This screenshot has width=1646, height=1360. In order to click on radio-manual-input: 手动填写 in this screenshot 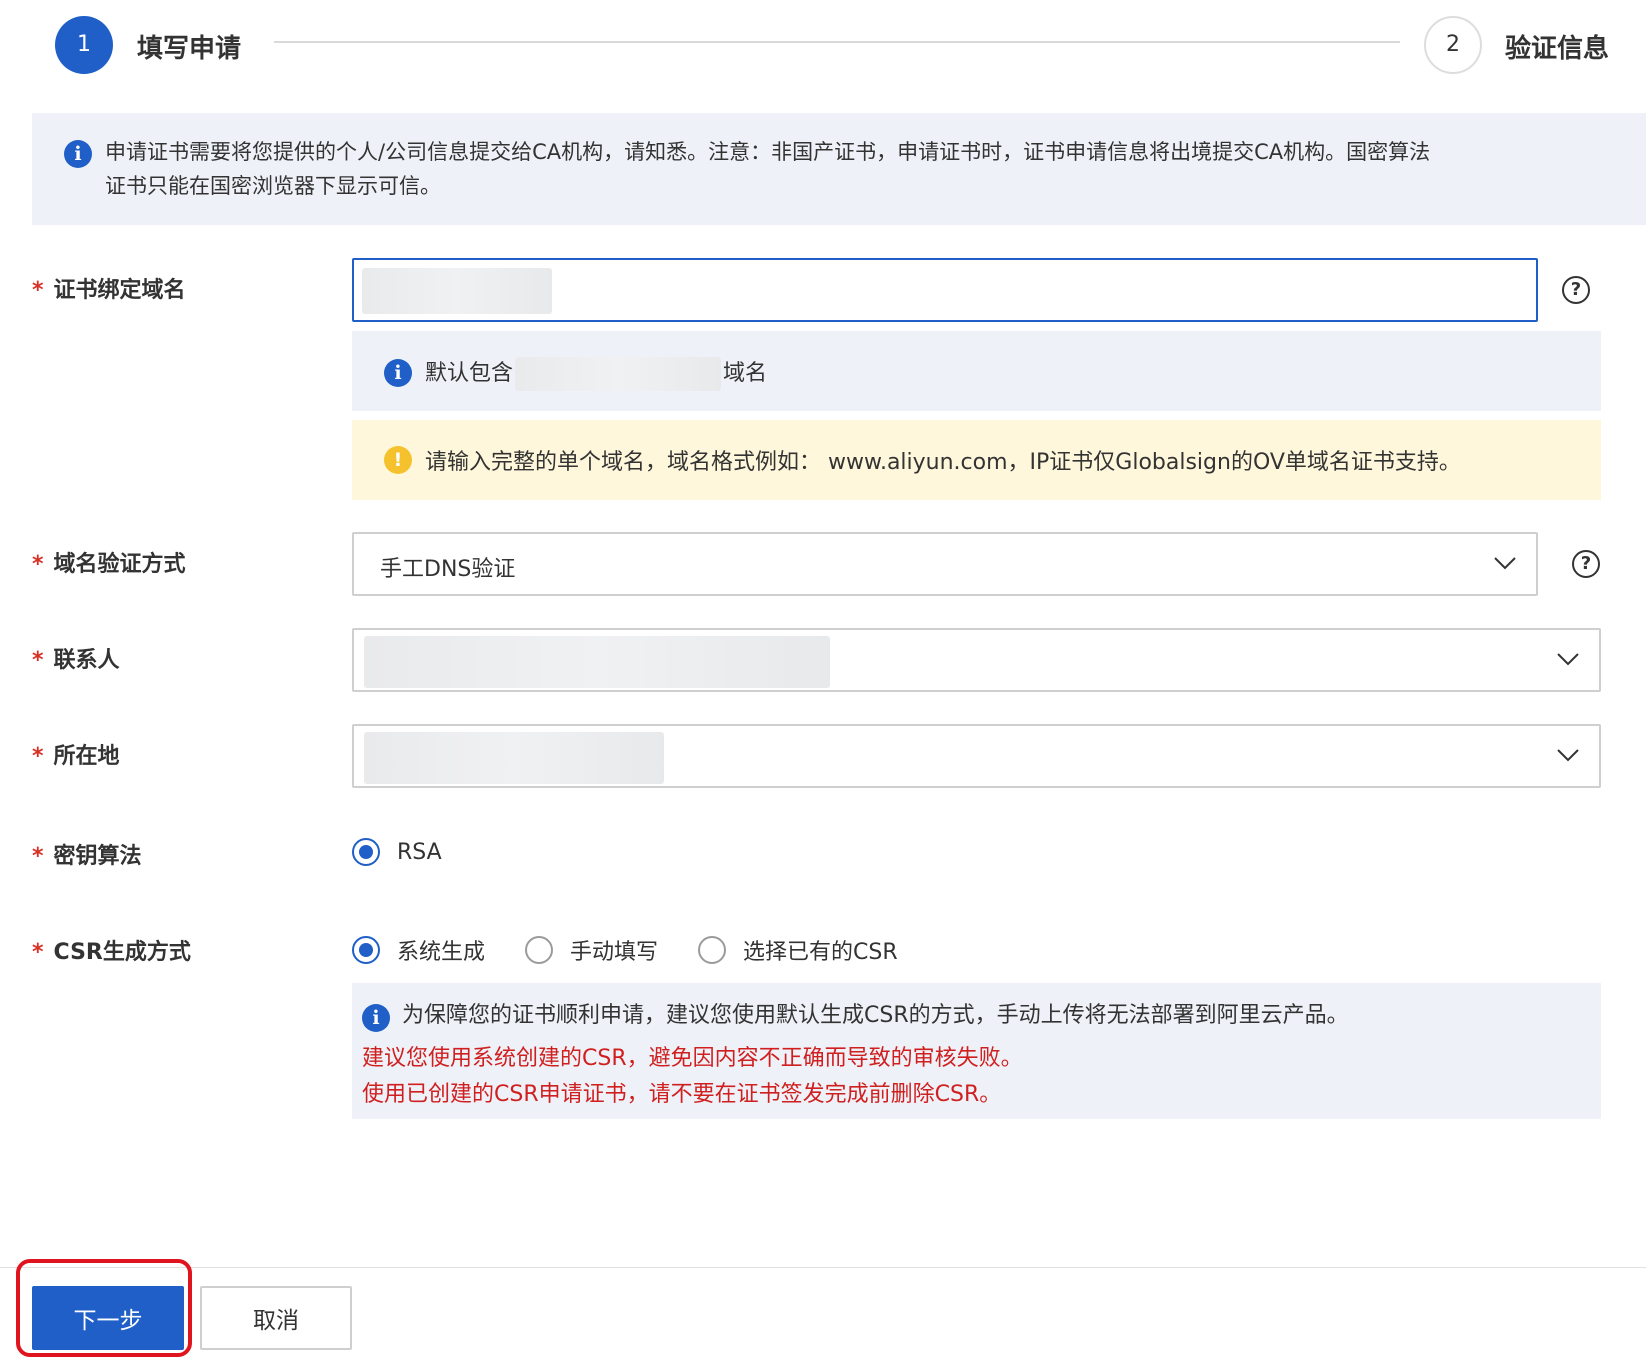, I will do `click(591, 950)`.